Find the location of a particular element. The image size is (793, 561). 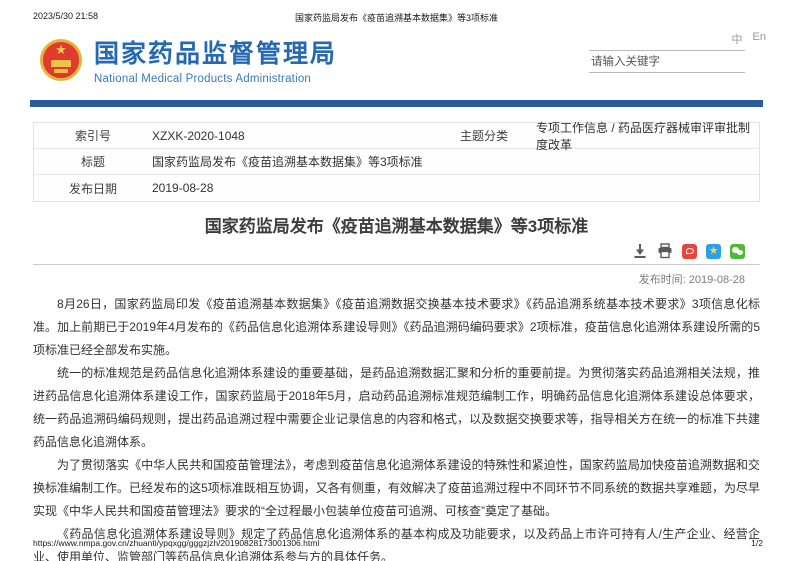

emblem-base-shape is located at coordinates (61, 70).